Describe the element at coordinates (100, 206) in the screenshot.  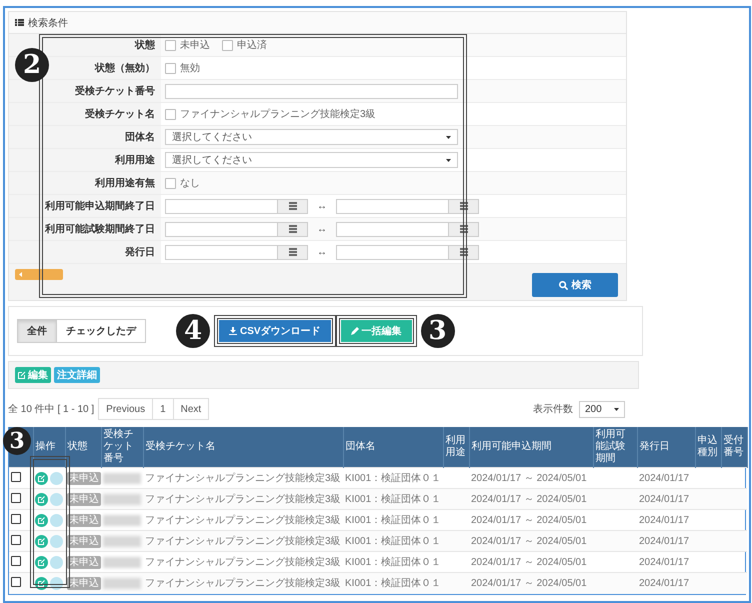
I see `field-label: 利用可能申込期間終了日` at that location.